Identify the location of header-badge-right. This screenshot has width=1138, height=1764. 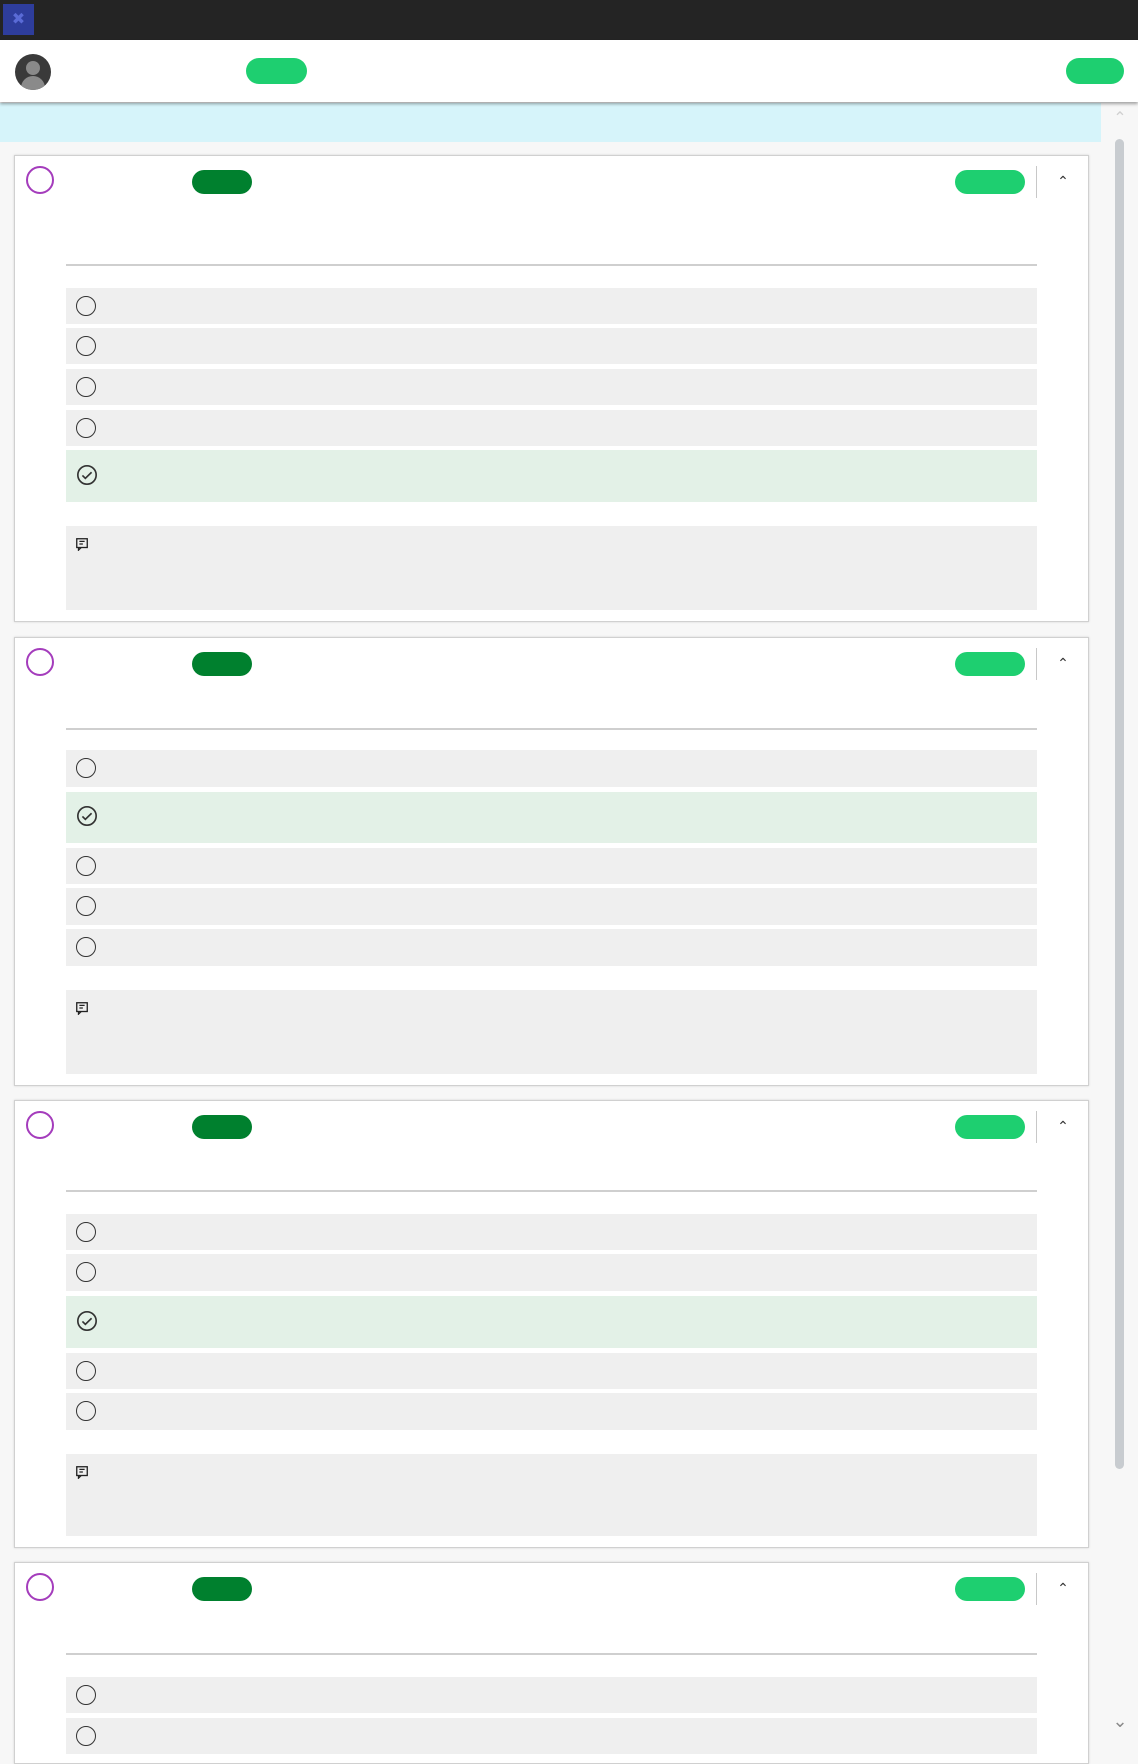
(1095, 71).